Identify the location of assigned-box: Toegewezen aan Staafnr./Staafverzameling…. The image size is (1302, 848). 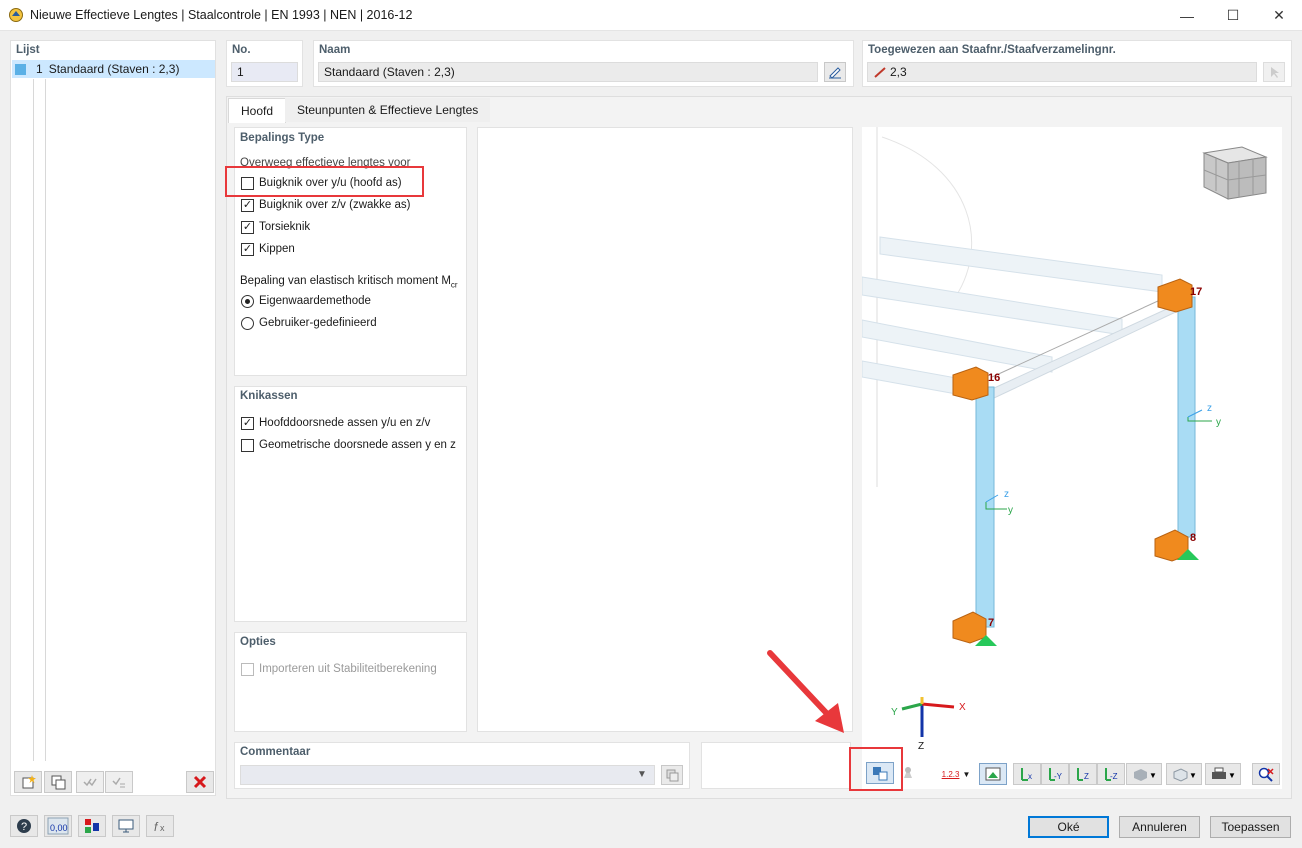
(1077, 63).